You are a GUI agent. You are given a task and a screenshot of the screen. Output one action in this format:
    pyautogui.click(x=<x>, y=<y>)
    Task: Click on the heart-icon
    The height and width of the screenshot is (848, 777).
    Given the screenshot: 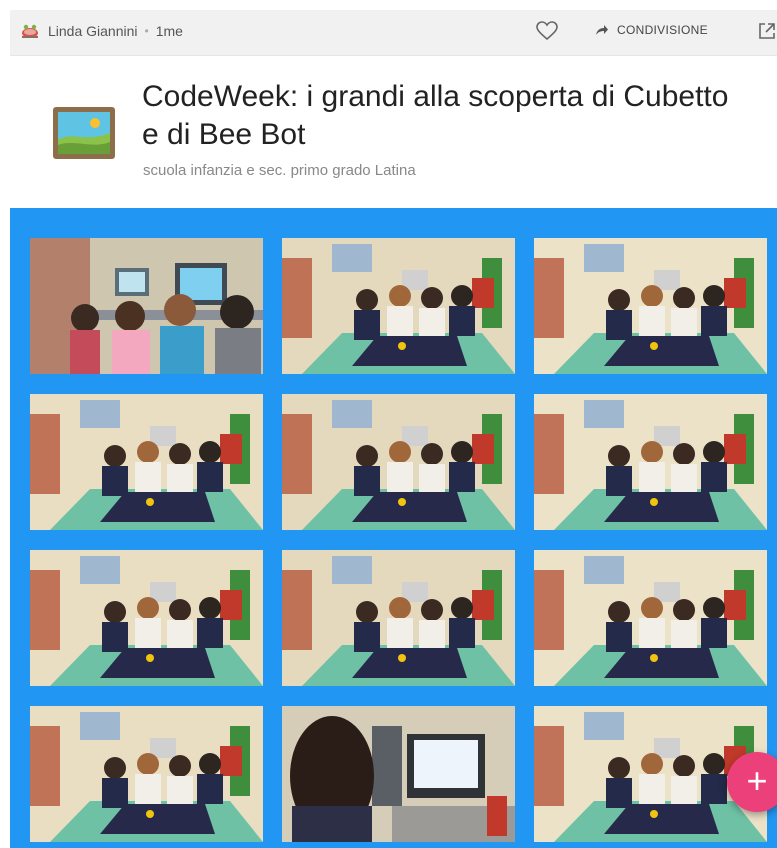 What is the action you would take?
    pyautogui.click(x=547, y=33)
    